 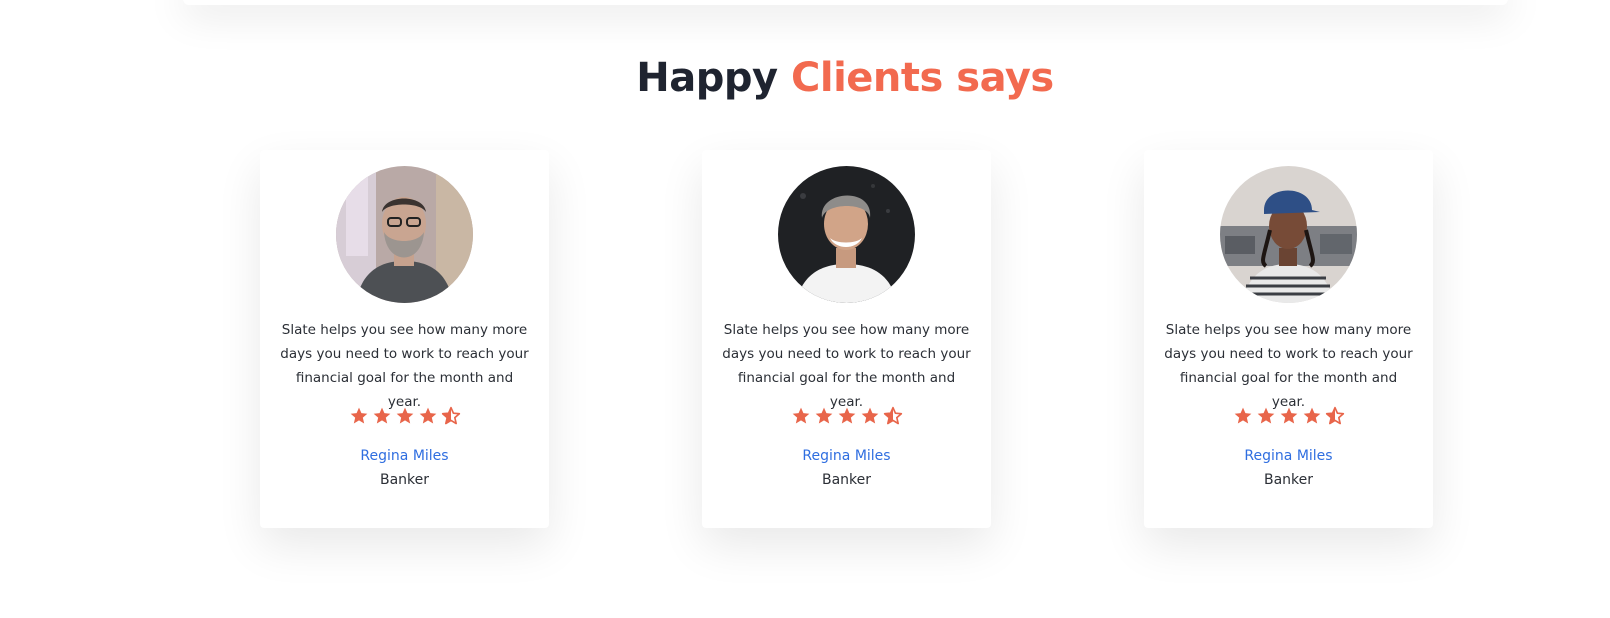 I want to click on top-content-panel, so click(x=845, y=2).